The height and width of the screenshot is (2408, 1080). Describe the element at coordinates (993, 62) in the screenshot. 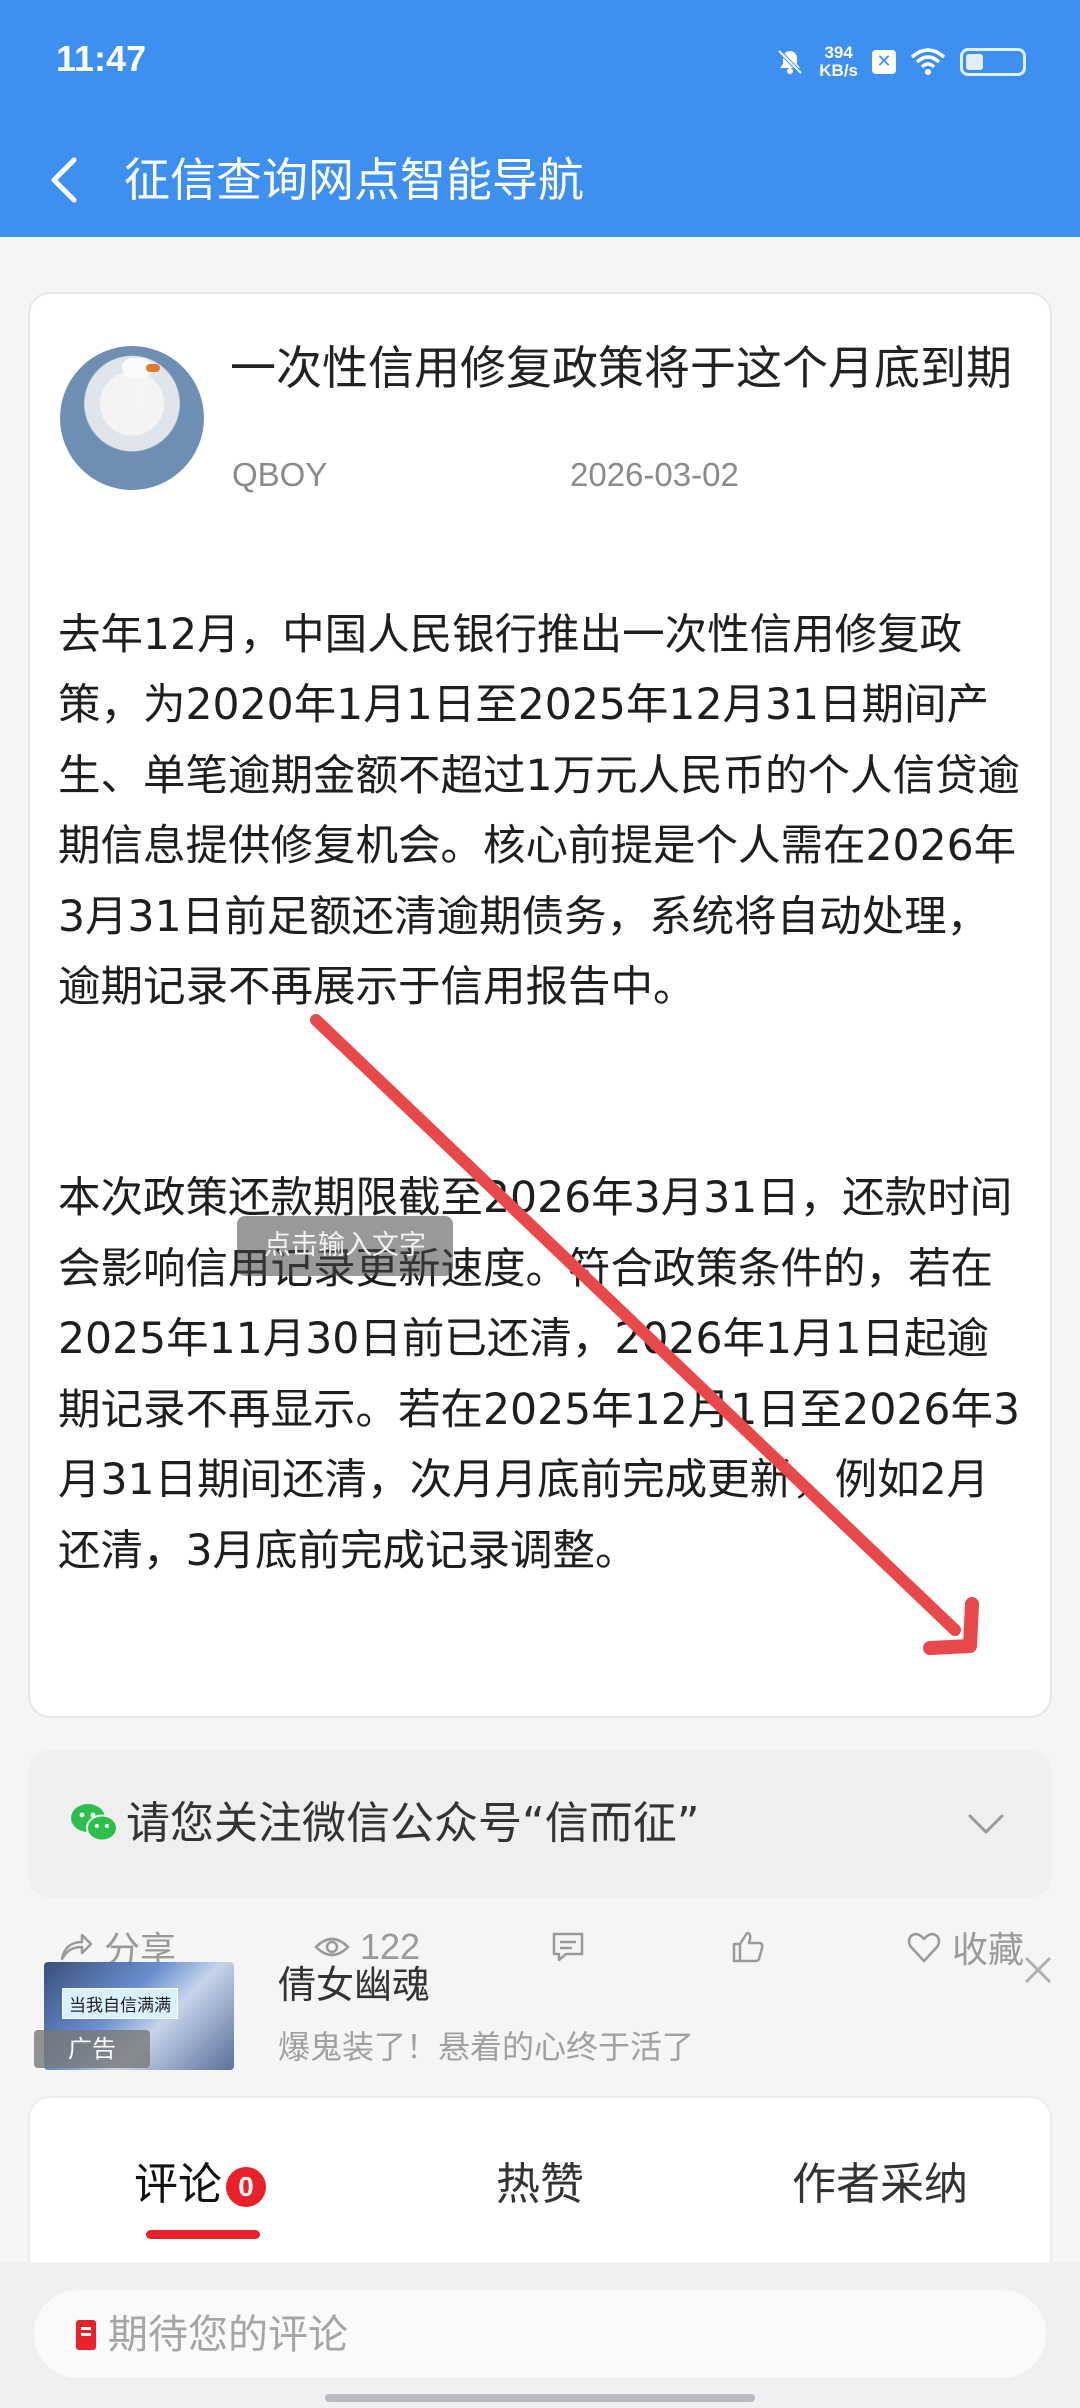

I see `battery-icon` at that location.